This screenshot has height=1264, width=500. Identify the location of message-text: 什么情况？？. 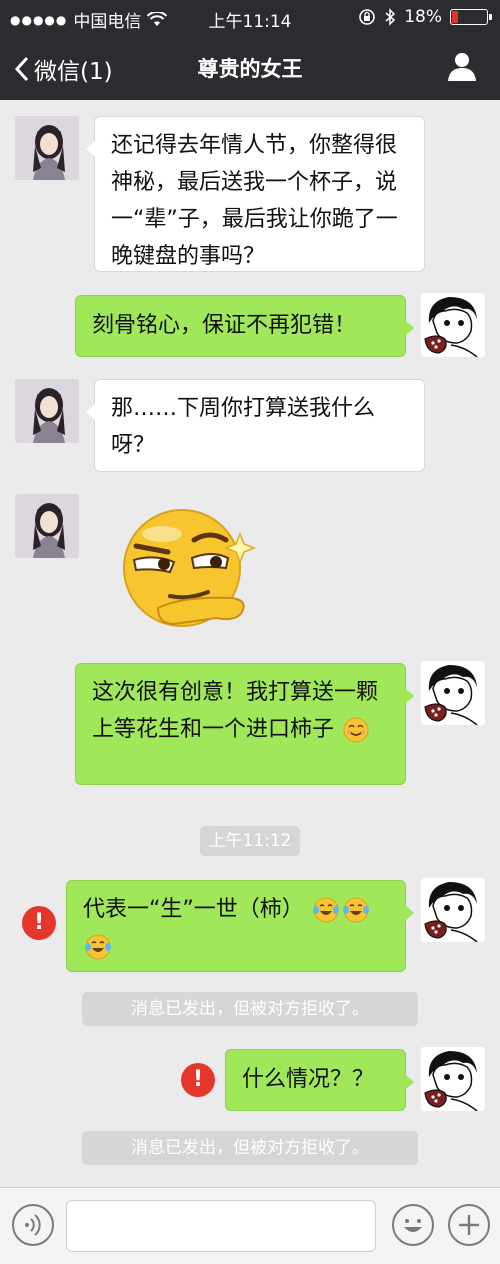
(308, 1079).